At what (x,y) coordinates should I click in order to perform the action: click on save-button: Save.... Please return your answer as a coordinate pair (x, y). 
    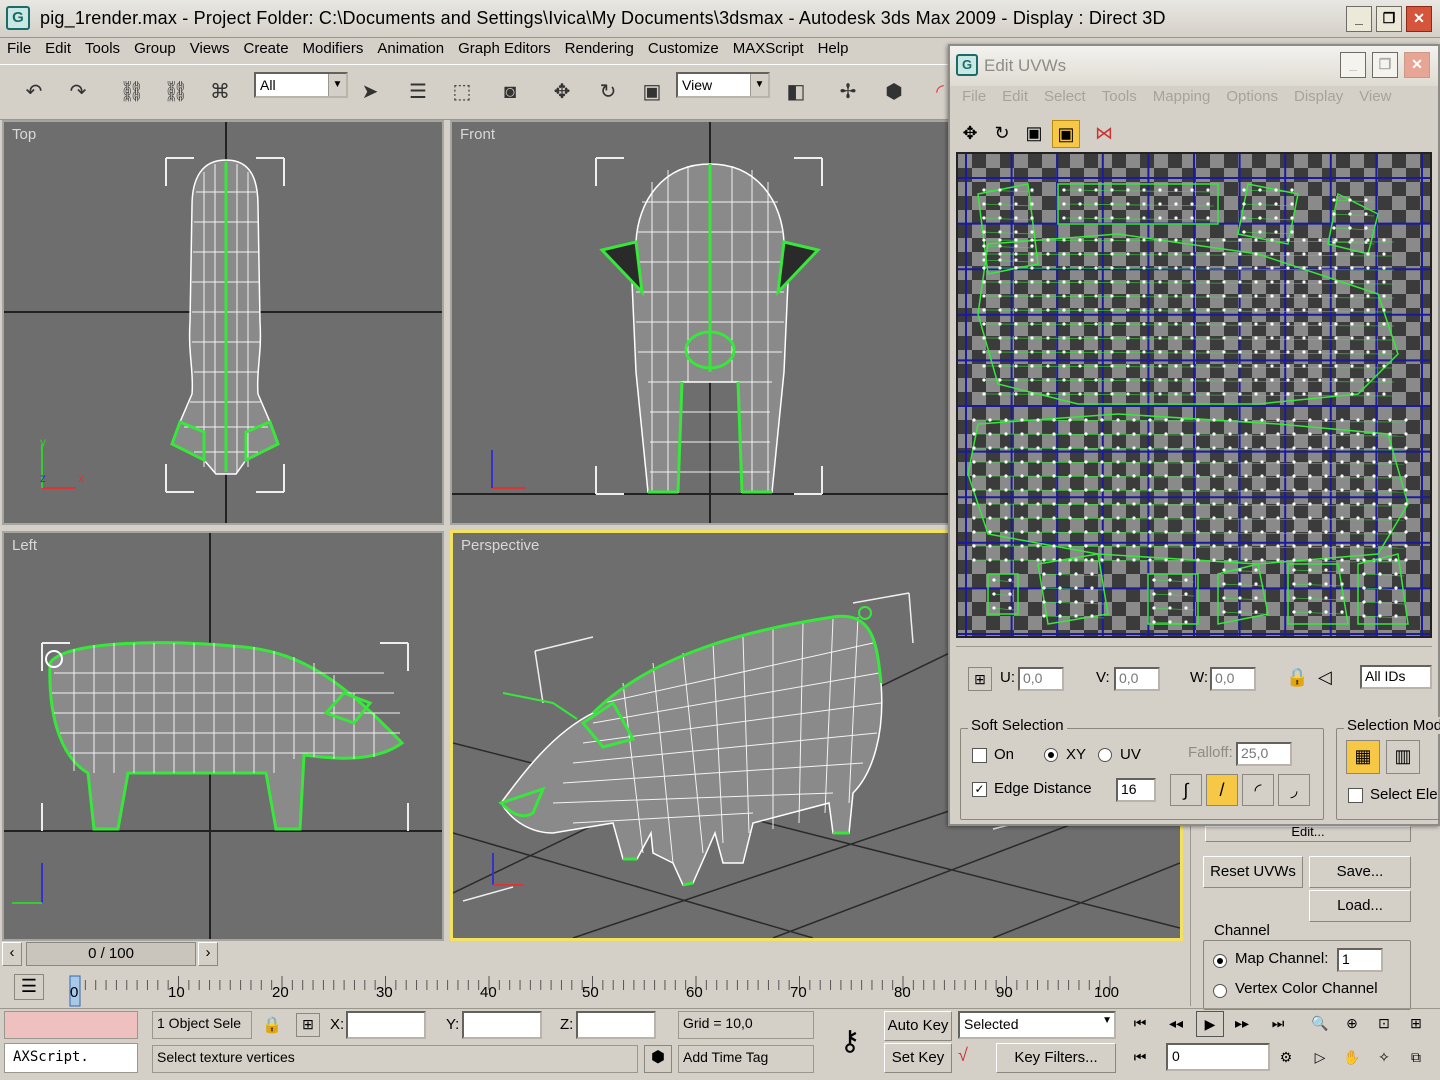
    Looking at the image, I should click on (1360, 872).